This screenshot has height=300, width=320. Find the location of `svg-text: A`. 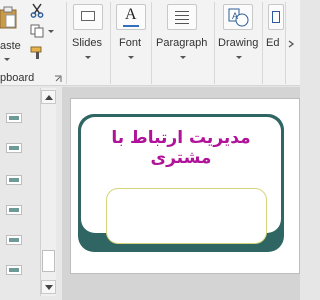

svg-text: A is located at coordinates (235, 16).